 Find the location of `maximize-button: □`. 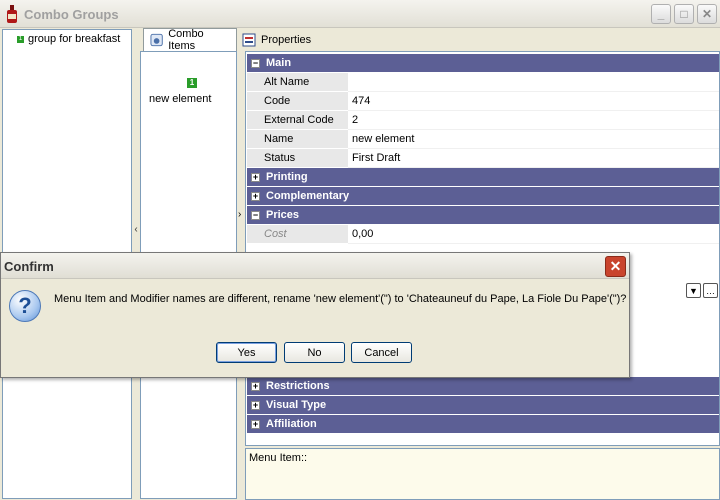

maximize-button: □ is located at coordinates (684, 14).